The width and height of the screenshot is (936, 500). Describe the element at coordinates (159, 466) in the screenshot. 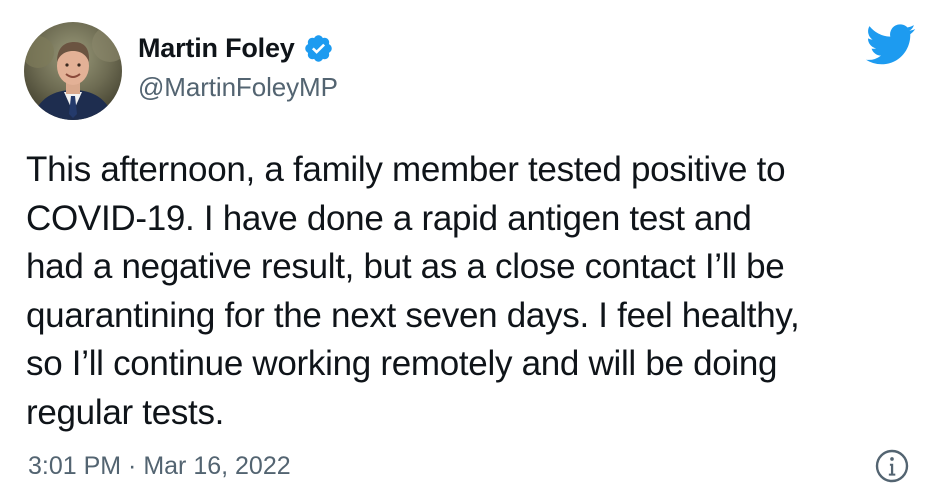

I see `tweet-timestamp: 3:01 PM · Mar 16, 2022` at that location.